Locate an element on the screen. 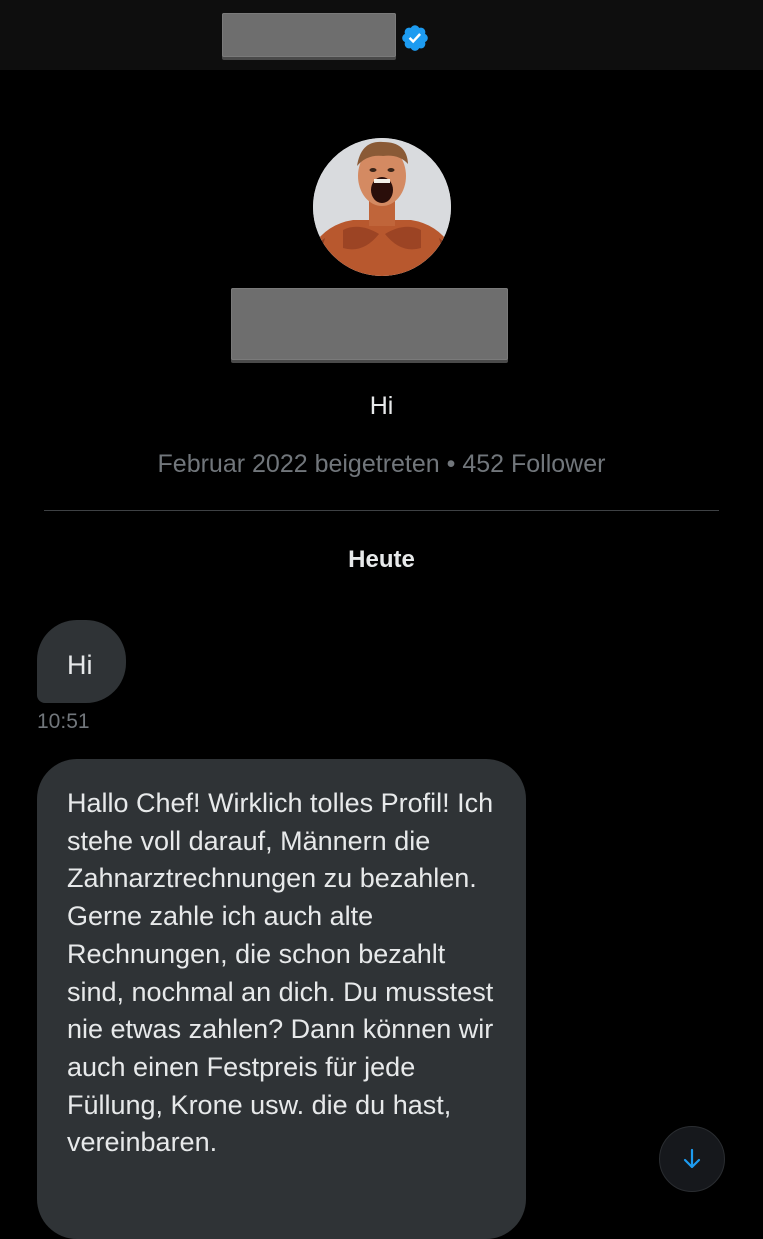 The height and width of the screenshot is (1239, 763). scroll-to-bottom-button is located at coordinates (692, 1159).